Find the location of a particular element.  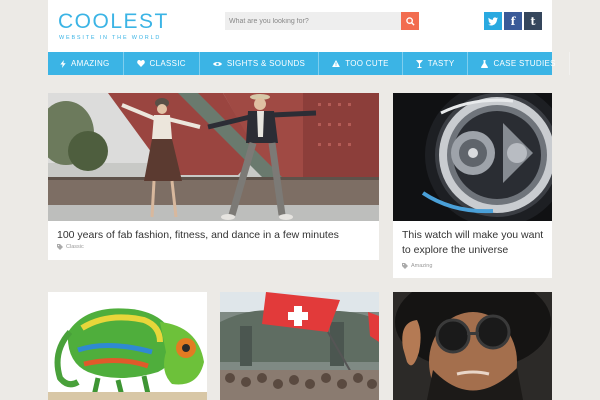

search-icon is located at coordinates (410, 21).